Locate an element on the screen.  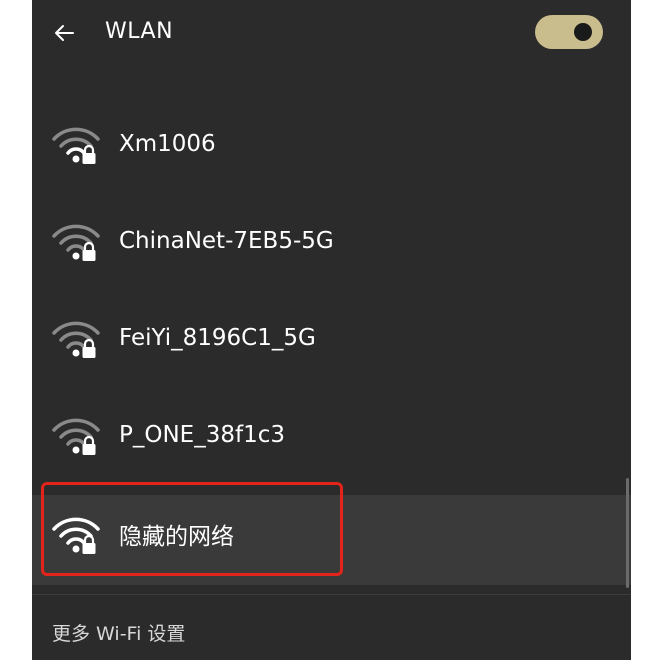
network-name: P_ONE_38f1c3 is located at coordinates (202, 435).